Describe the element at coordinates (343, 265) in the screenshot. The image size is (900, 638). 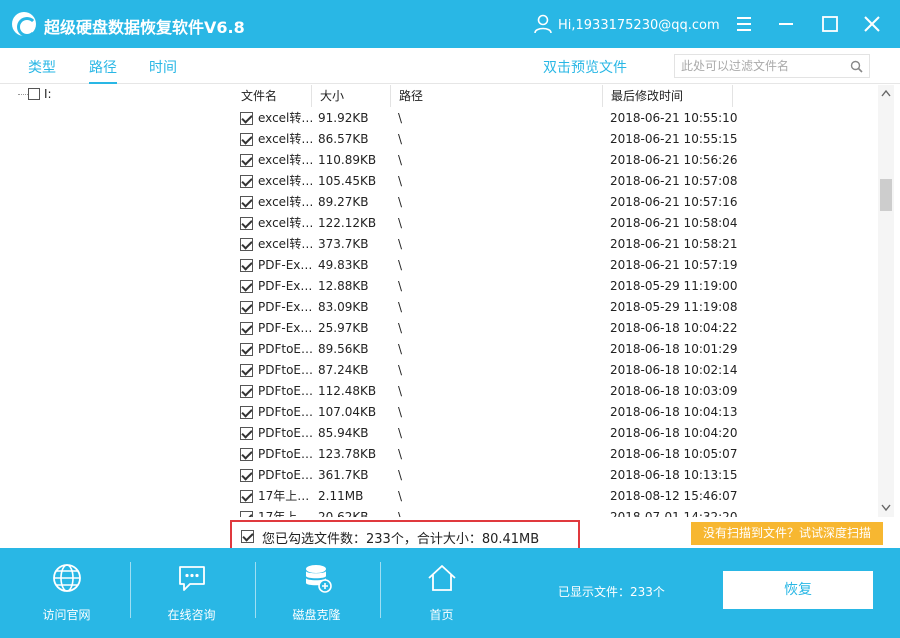
I see `file-size-cell: 49.83KB` at that location.